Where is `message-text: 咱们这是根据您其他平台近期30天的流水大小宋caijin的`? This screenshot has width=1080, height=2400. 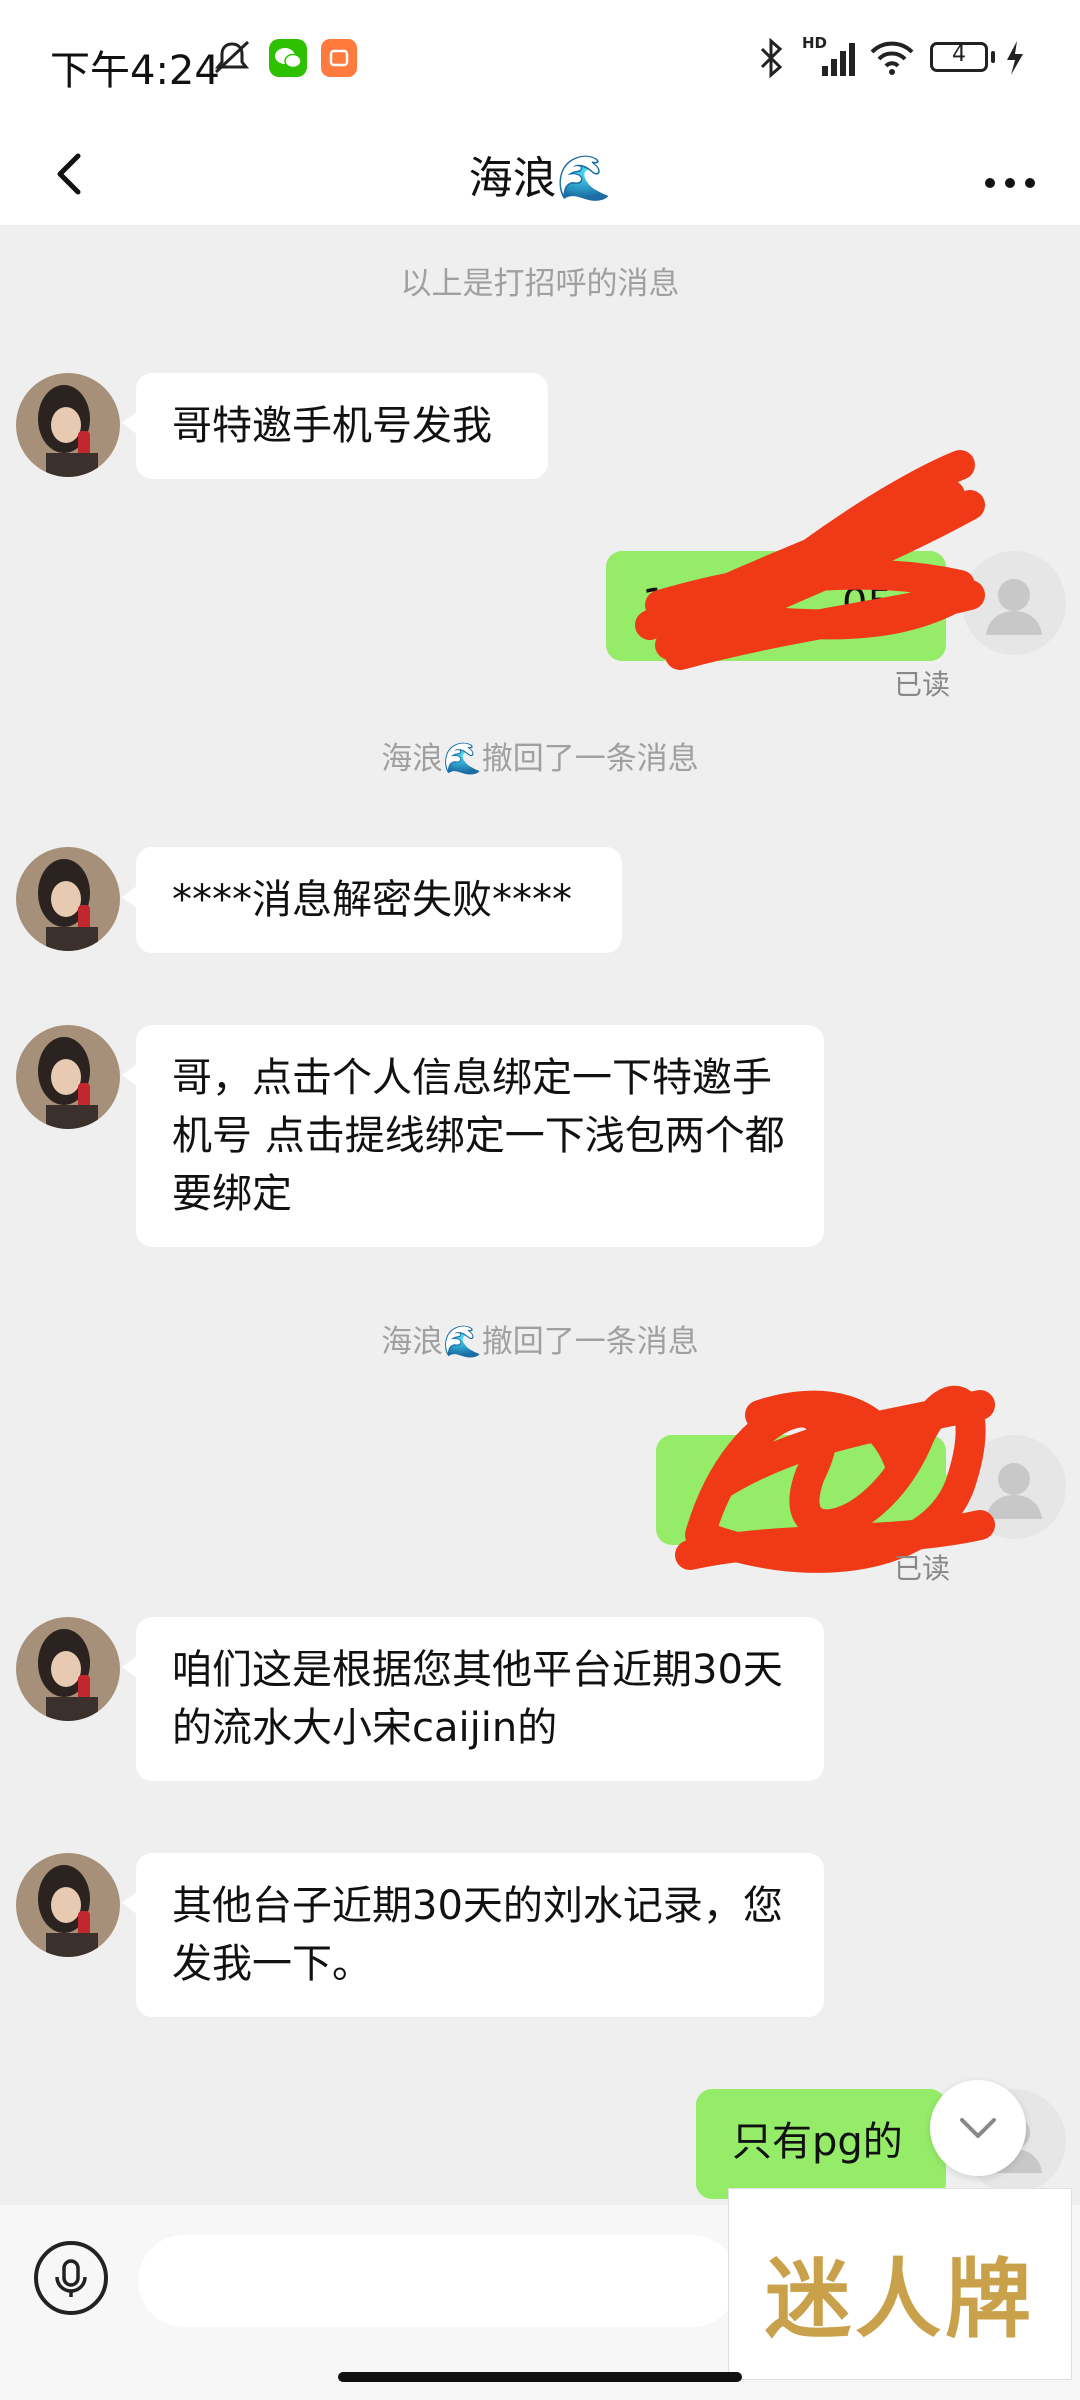
message-text: 咱们这是根据您其他平台近期30天的流水大小宋caijin的 is located at coordinates (477, 1699).